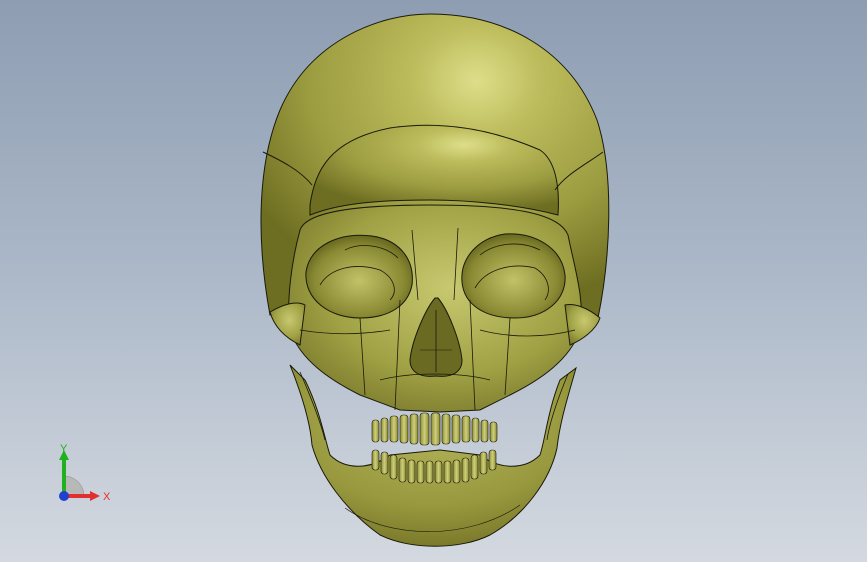  Describe the element at coordinates (107, 497) in the screenshot. I see `x-axis-label: X` at that location.